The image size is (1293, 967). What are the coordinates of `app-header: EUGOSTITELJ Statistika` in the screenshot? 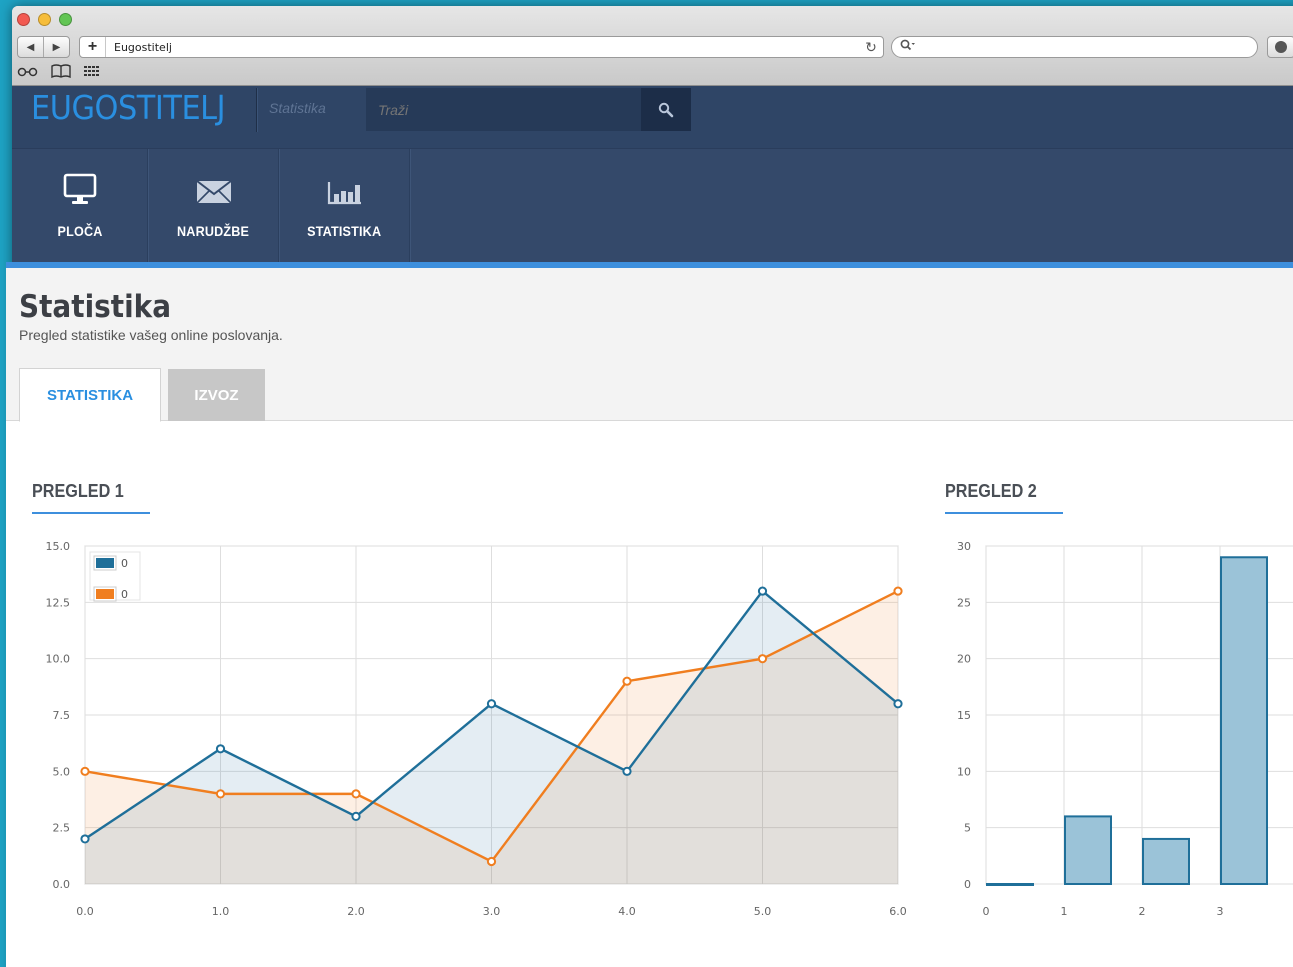 It's located at (652, 117).